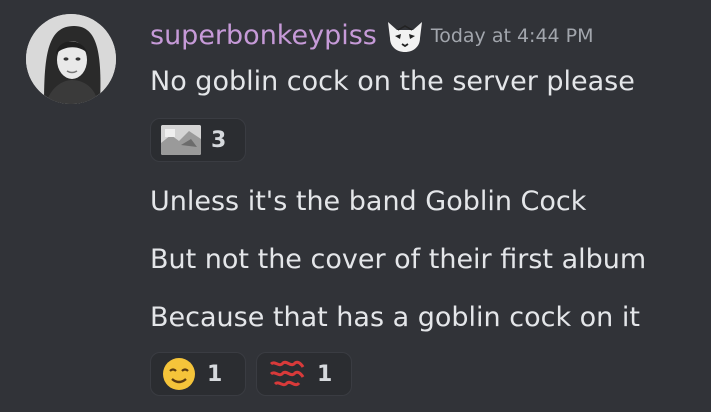 This screenshot has width=711, height=412. Describe the element at coordinates (263, 36) in the screenshot. I see `username: superbonkeypiss` at that location.